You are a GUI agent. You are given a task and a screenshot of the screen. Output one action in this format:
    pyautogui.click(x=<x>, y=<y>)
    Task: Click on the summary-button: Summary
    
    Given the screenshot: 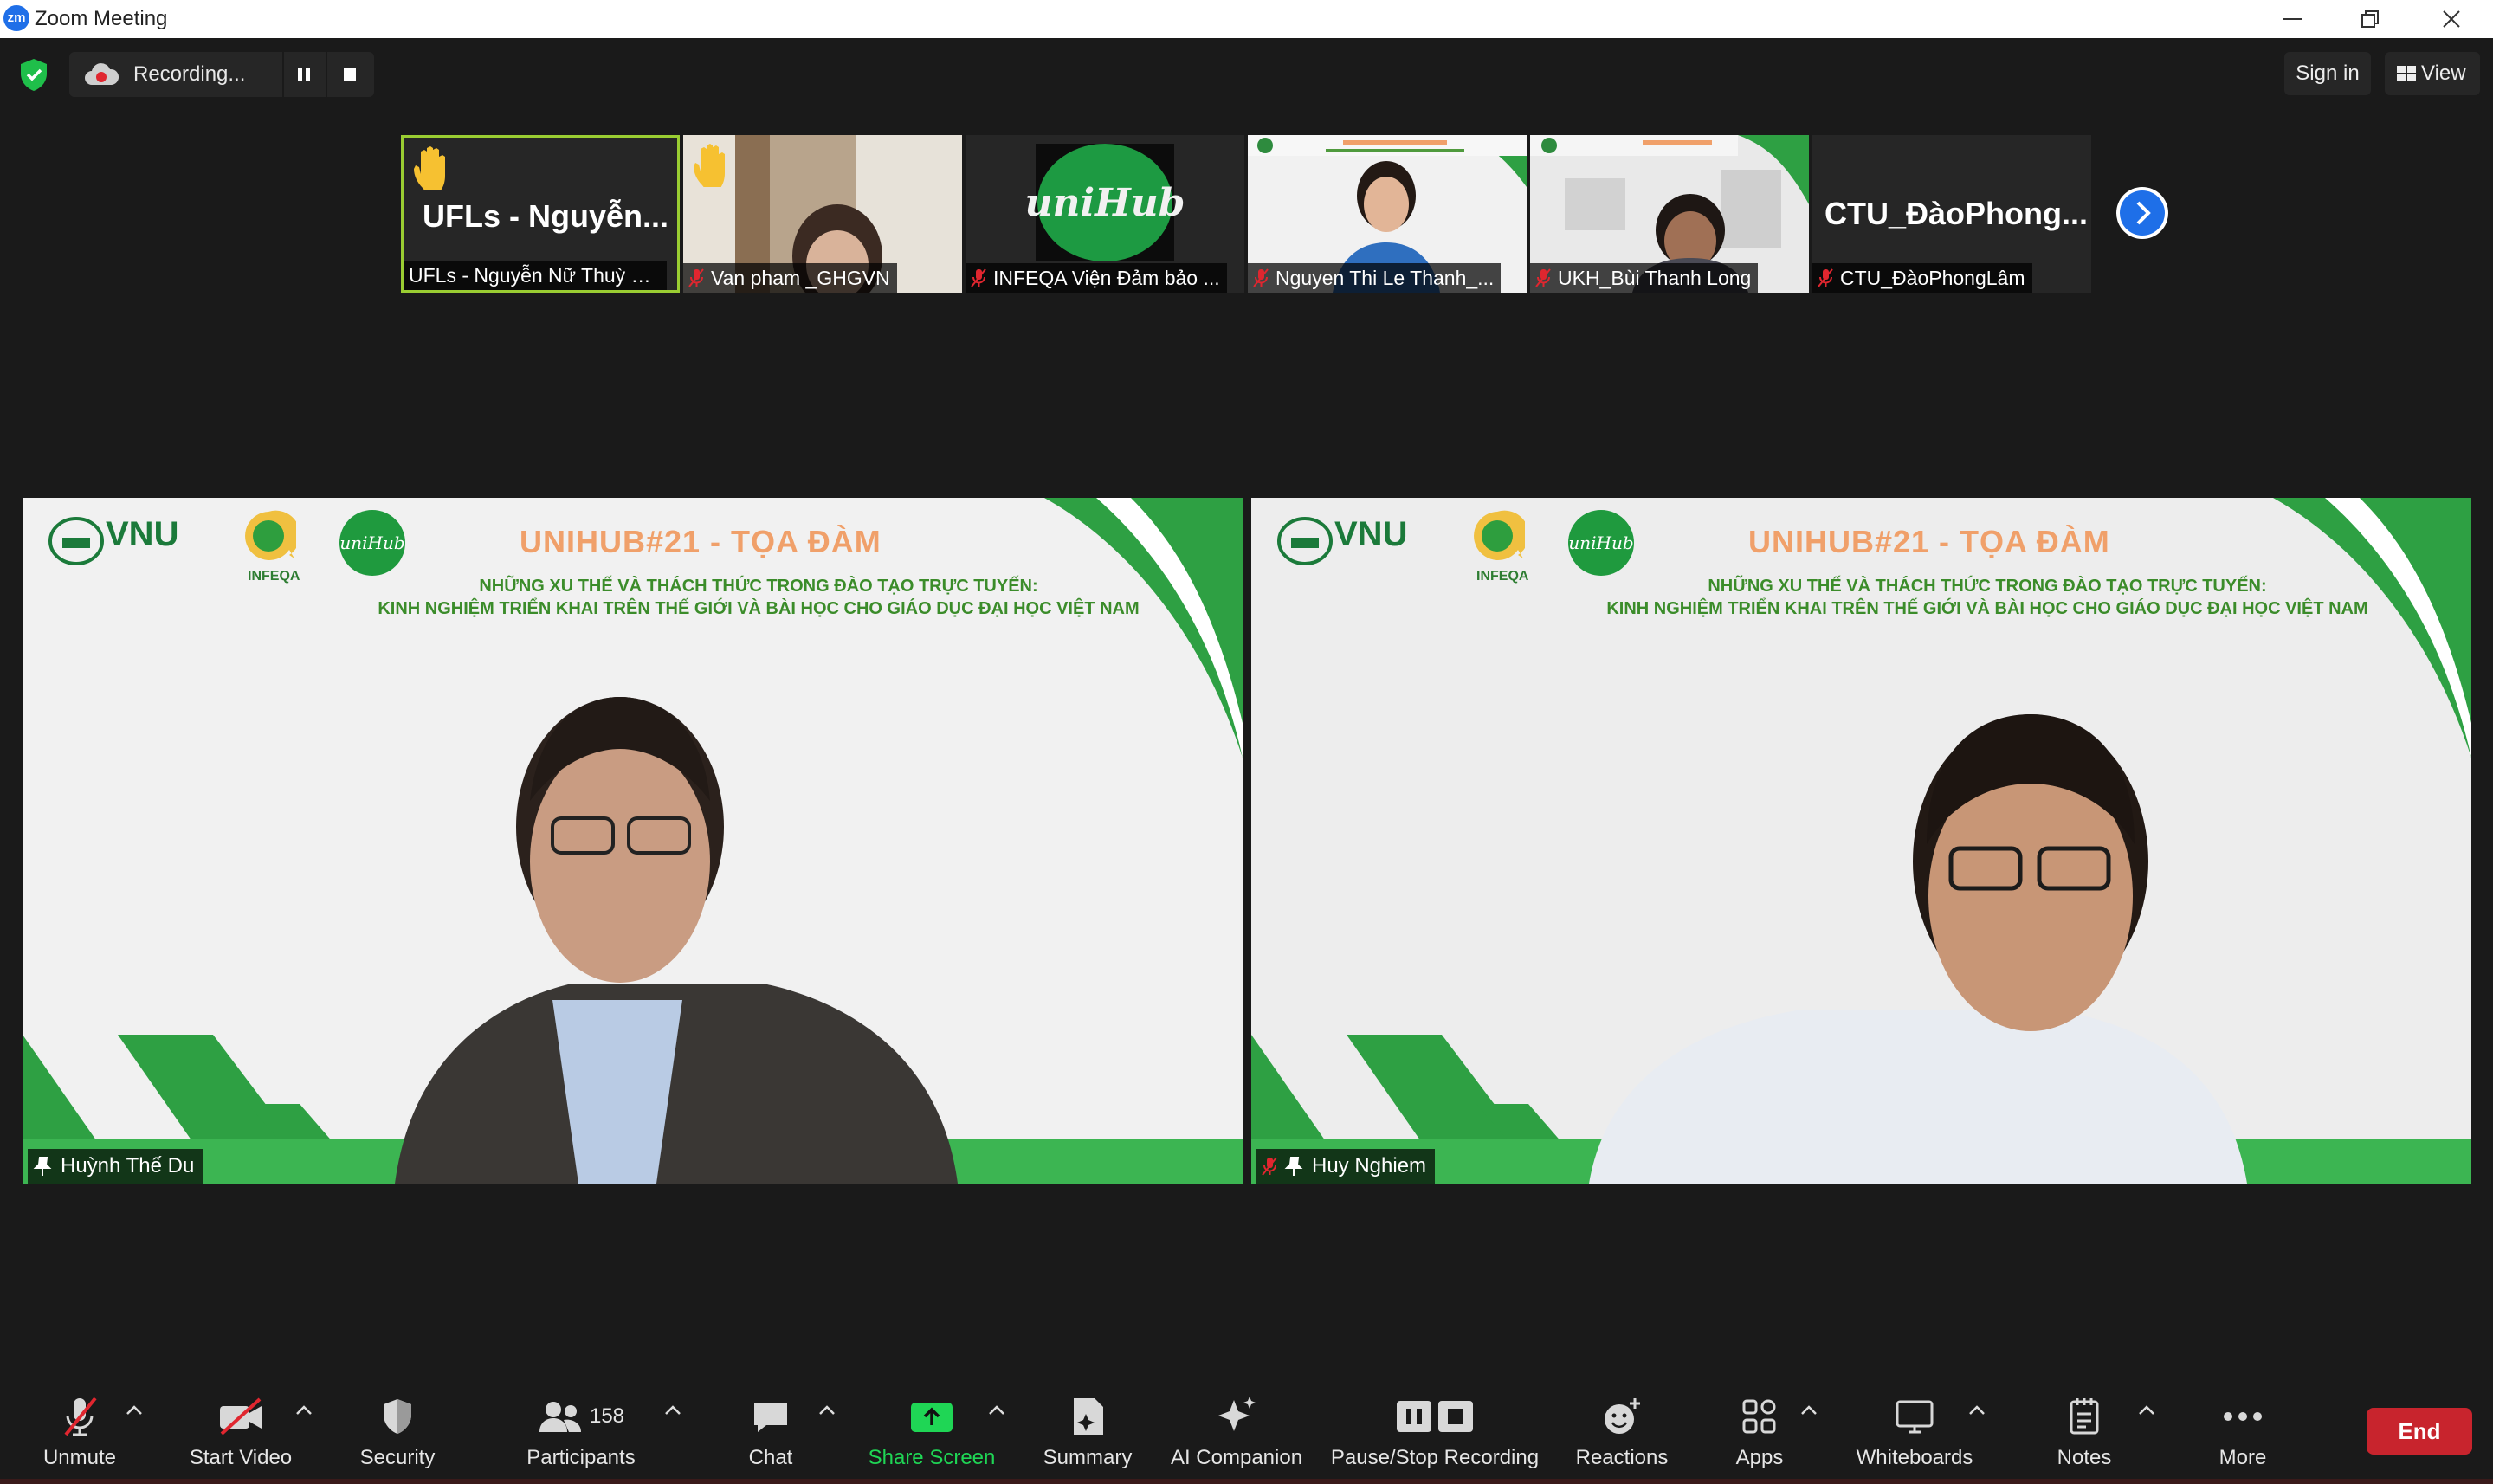 What is the action you would take?
    pyautogui.click(x=1088, y=1429)
    